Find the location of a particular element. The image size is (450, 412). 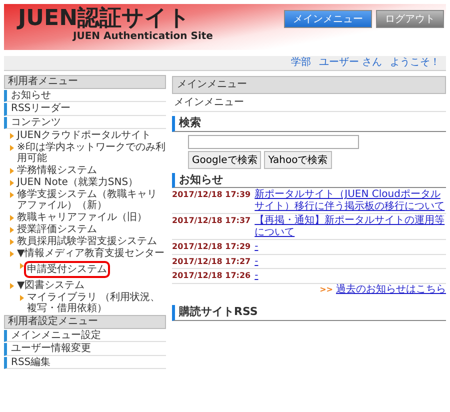

content-link: JUENクラウドポータルサイト is located at coordinates (84, 135).